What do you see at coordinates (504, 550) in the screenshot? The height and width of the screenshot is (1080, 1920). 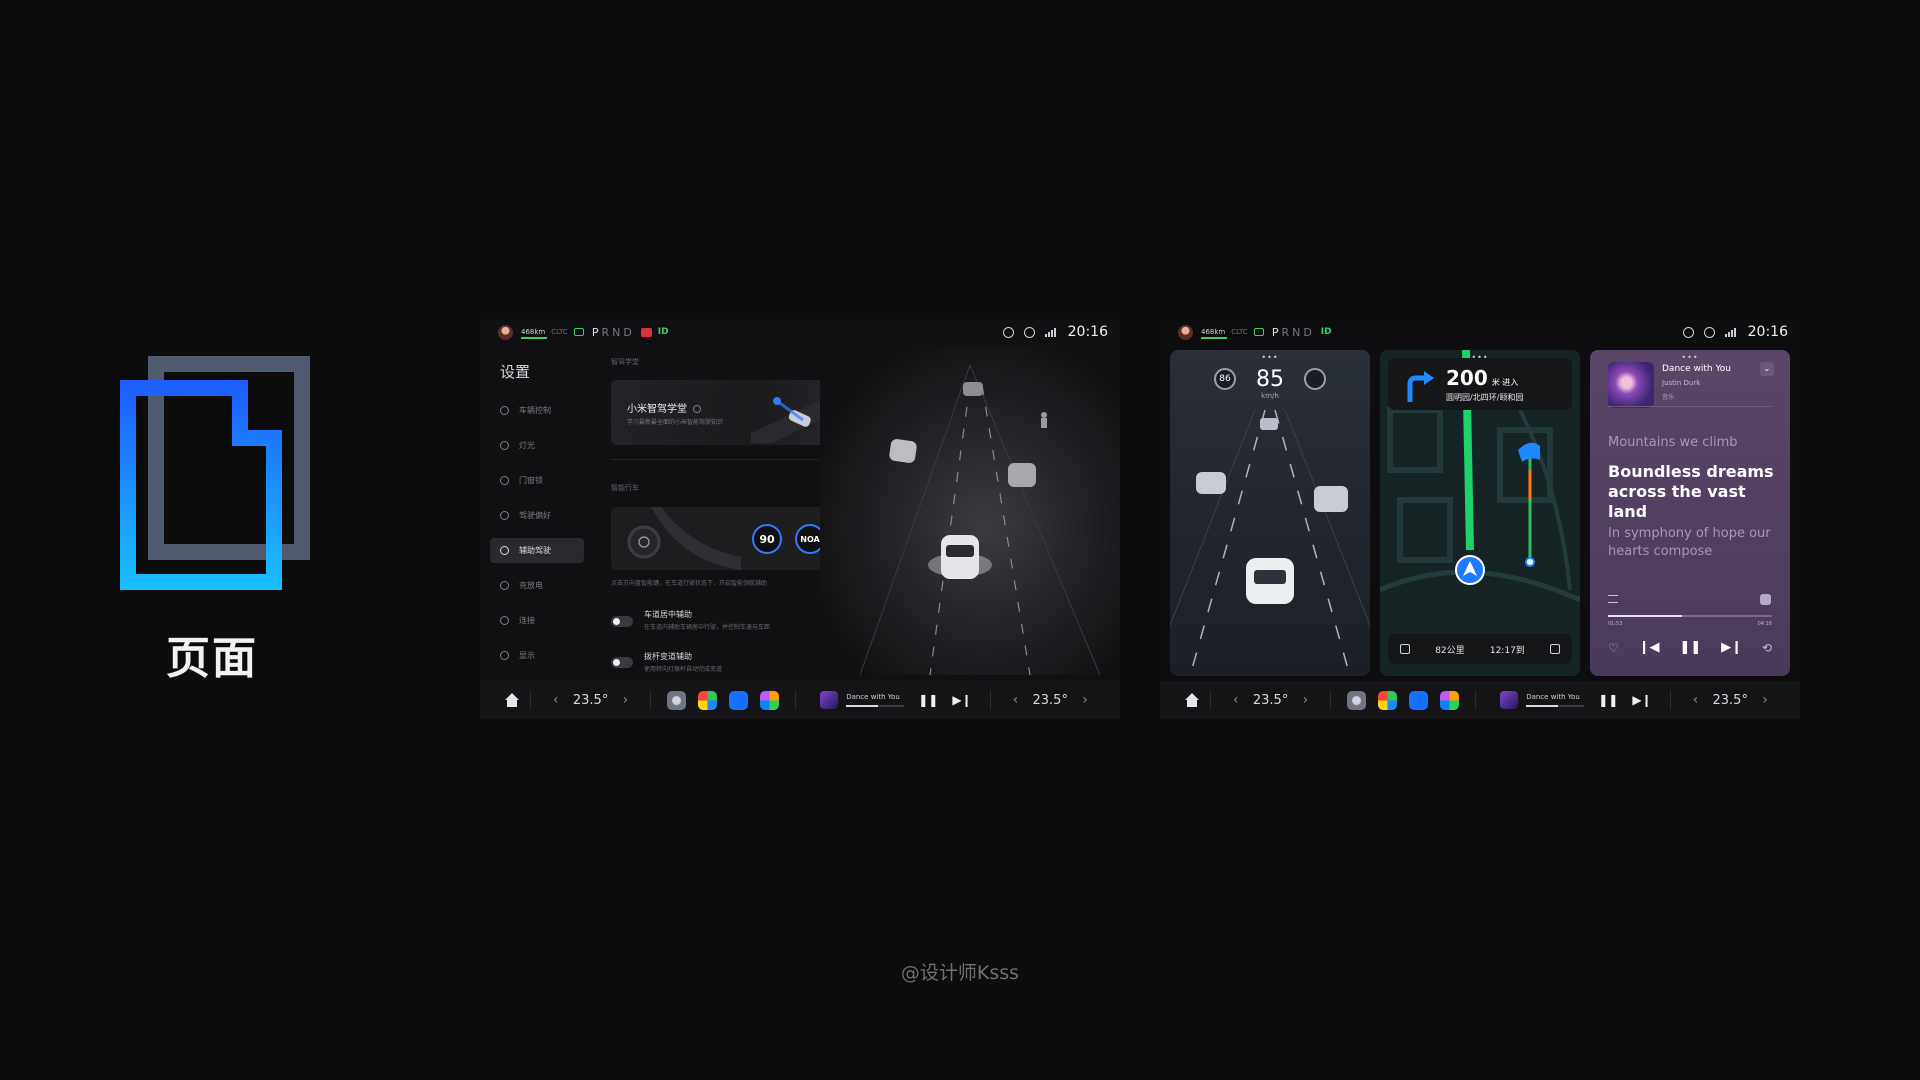 I see `assist-icon` at bounding box center [504, 550].